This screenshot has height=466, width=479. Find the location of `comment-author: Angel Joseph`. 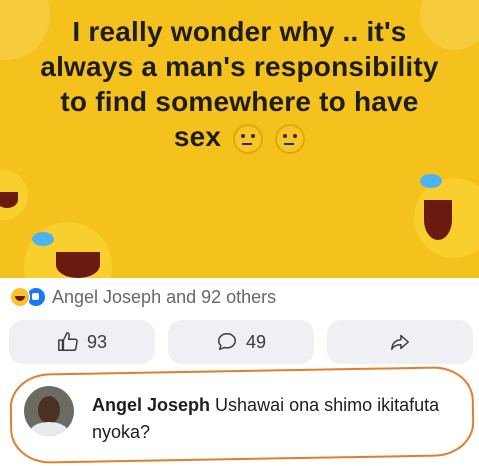

comment-author: Angel Joseph is located at coordinates (151, 405).